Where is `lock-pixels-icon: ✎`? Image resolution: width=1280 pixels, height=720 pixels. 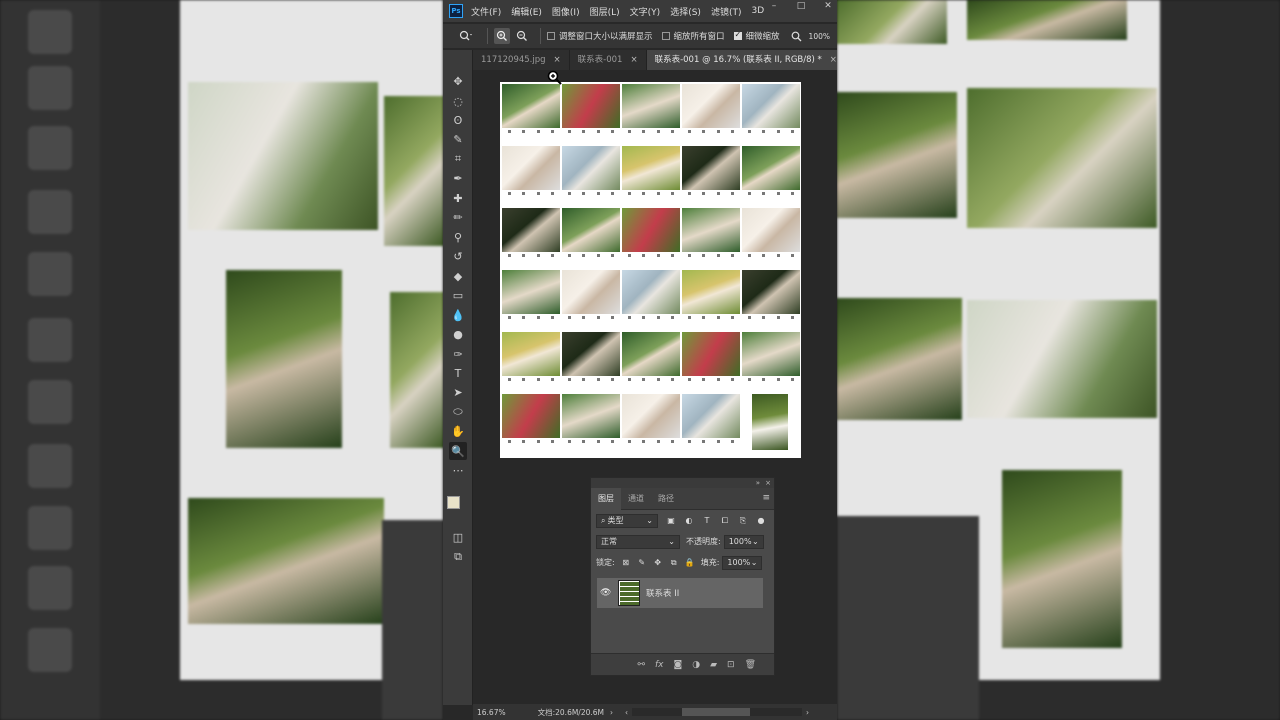 lock-pixels-icon: ✎ is located at coordinates (642, 563).